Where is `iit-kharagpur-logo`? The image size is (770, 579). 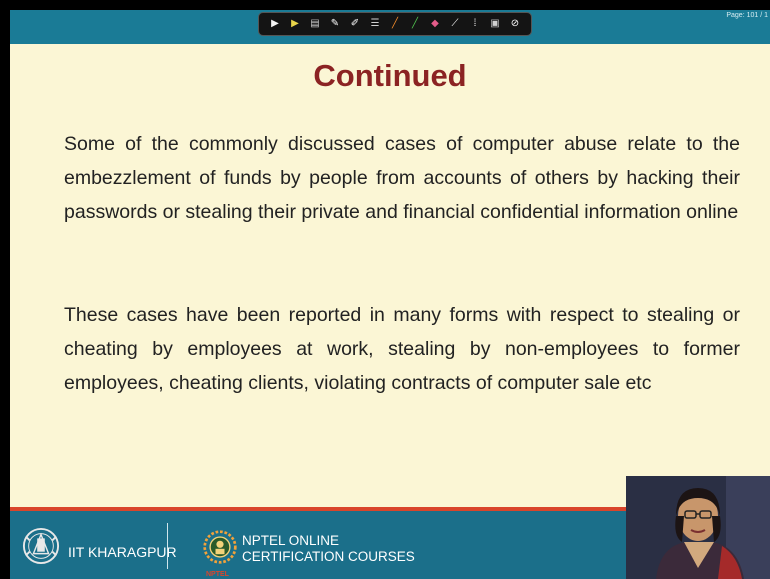
iit-kharagpur-logo is located at coordinates (41, 546).